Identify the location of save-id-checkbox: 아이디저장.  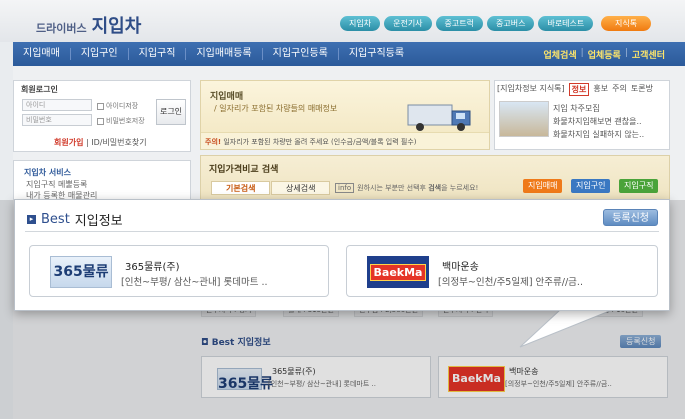
(117, 106).